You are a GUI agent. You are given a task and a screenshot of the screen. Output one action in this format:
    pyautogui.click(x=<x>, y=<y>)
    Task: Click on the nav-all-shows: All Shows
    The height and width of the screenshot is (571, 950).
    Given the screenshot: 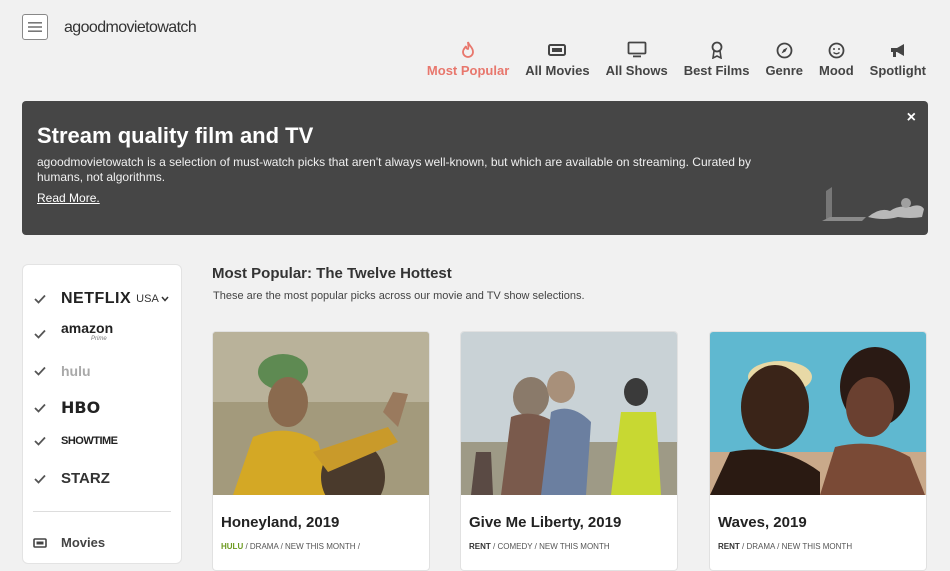 What is the action you would take?
    pyautogui.click(x=637, y=59)
    